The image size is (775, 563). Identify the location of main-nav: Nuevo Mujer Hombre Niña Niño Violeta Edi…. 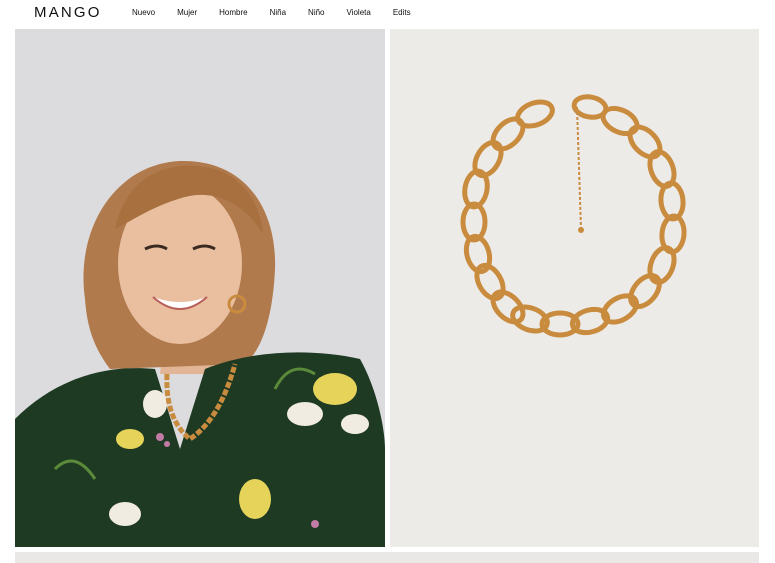
(271, 12).